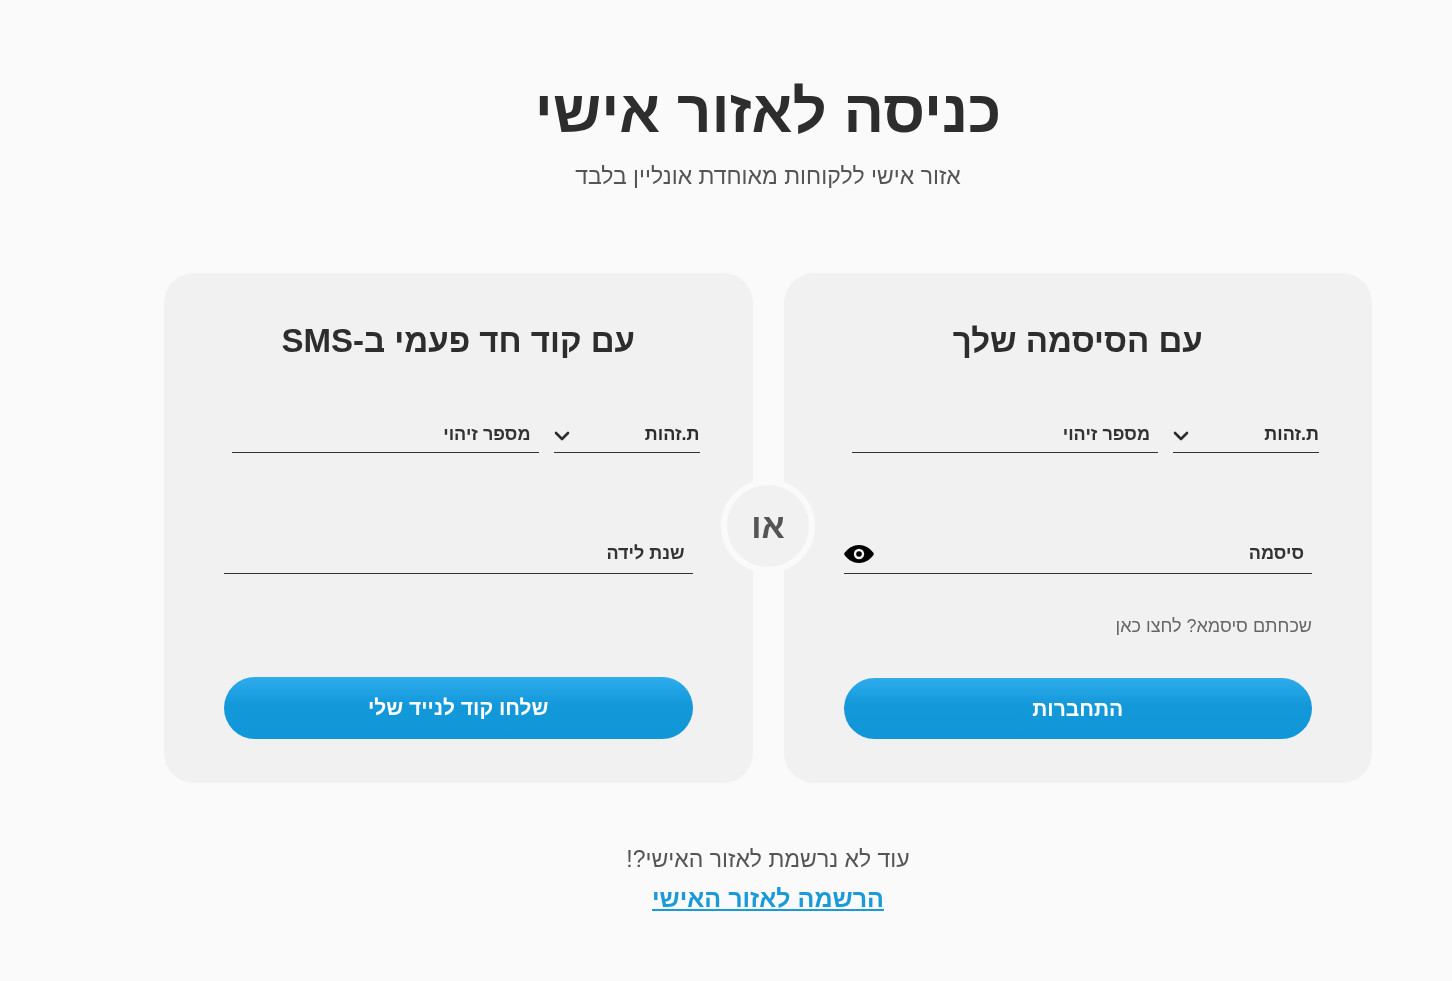  What do you see at coordinates (458, 341) in the screenshot?
I see `card-title: עם קוד חד פעמי ב-SMS` at bounding box center [458, 341].